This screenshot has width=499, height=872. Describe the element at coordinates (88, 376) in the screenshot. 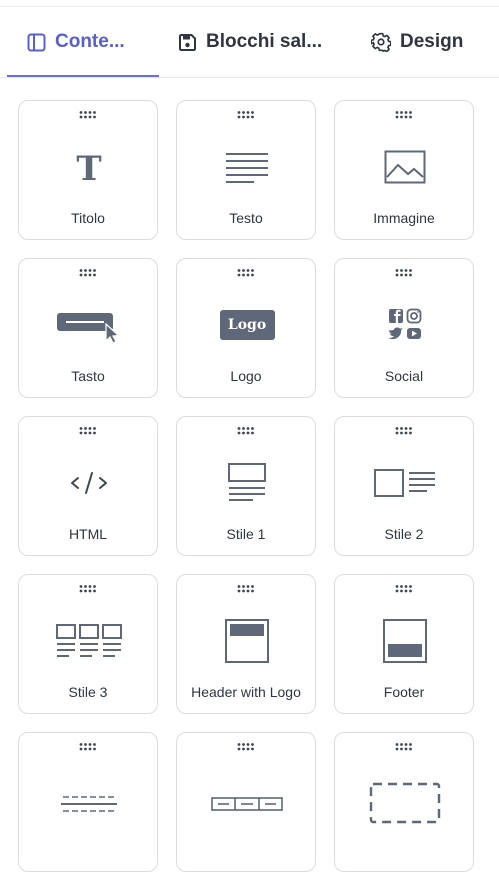

I see `block-label: Tasto` at that location.